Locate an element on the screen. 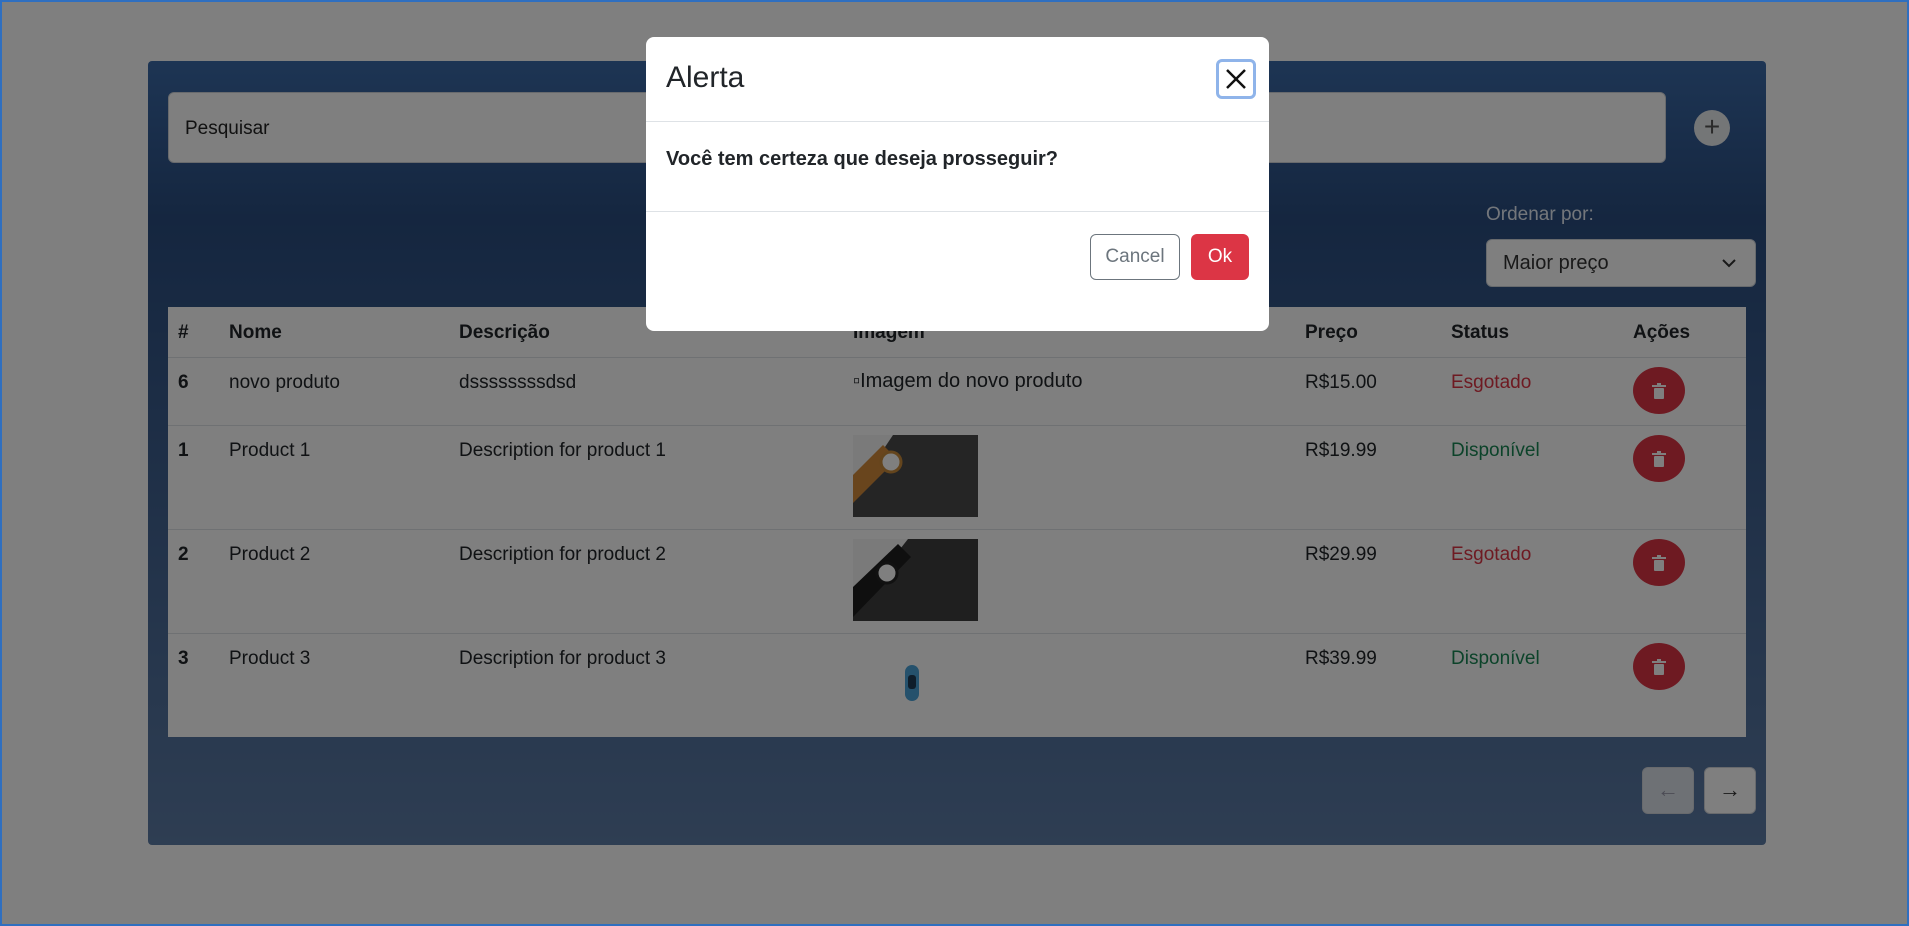 The height and width of the screenshot is (926, 1909). cancel-button: Cancel is located at coordinates (1135, 257).